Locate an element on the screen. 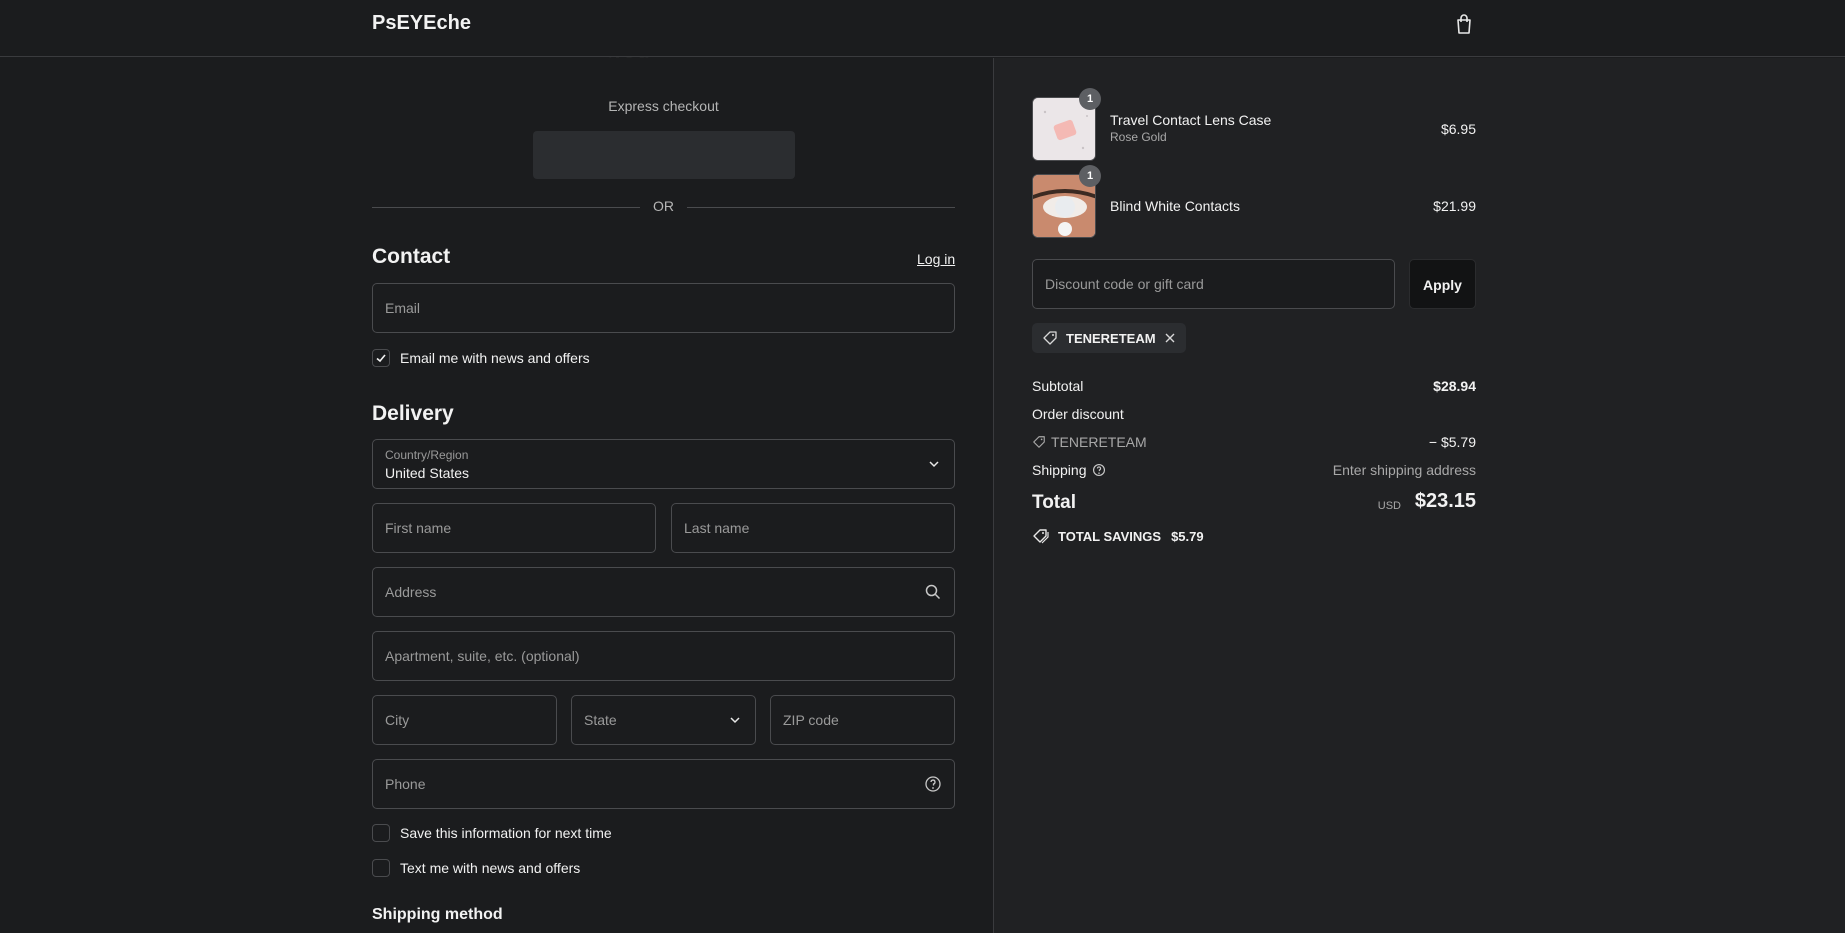 Image resolution: width=1845 pixels, height=933 pixels. total-savings-row: TOTAL SAVINGS $5.79 is located at coordinates (1118, 536).